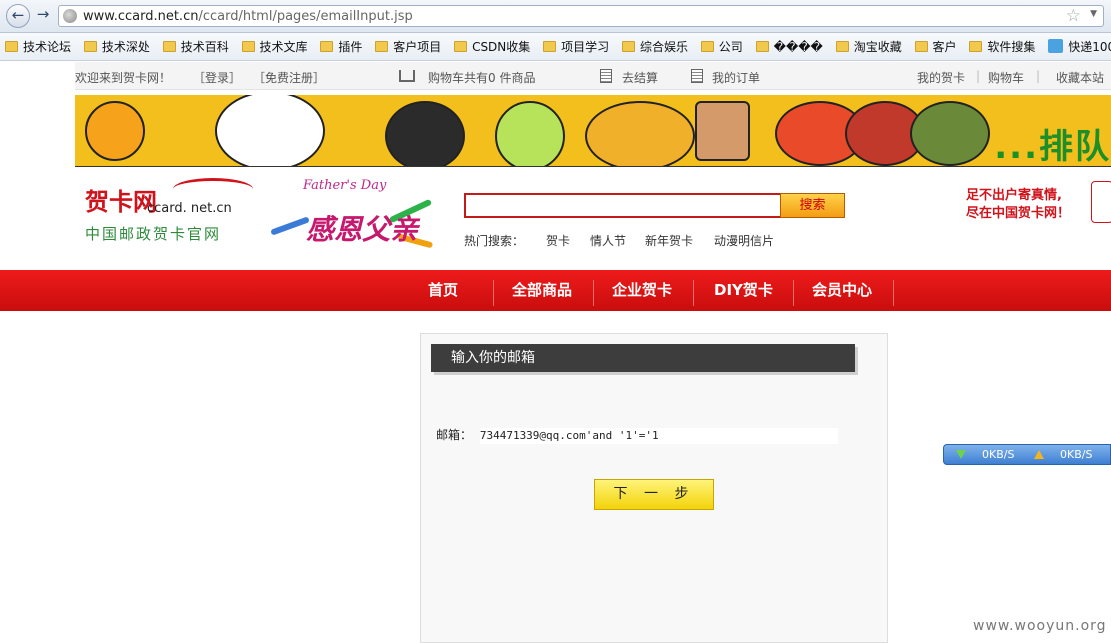 This screenshot has height=643, width=1111. What do you see at coordinates (1077, 46) in the screenshot?
I see `bookmark-item: 快递100 - 提供一站` at bounding box center [1077, 46].